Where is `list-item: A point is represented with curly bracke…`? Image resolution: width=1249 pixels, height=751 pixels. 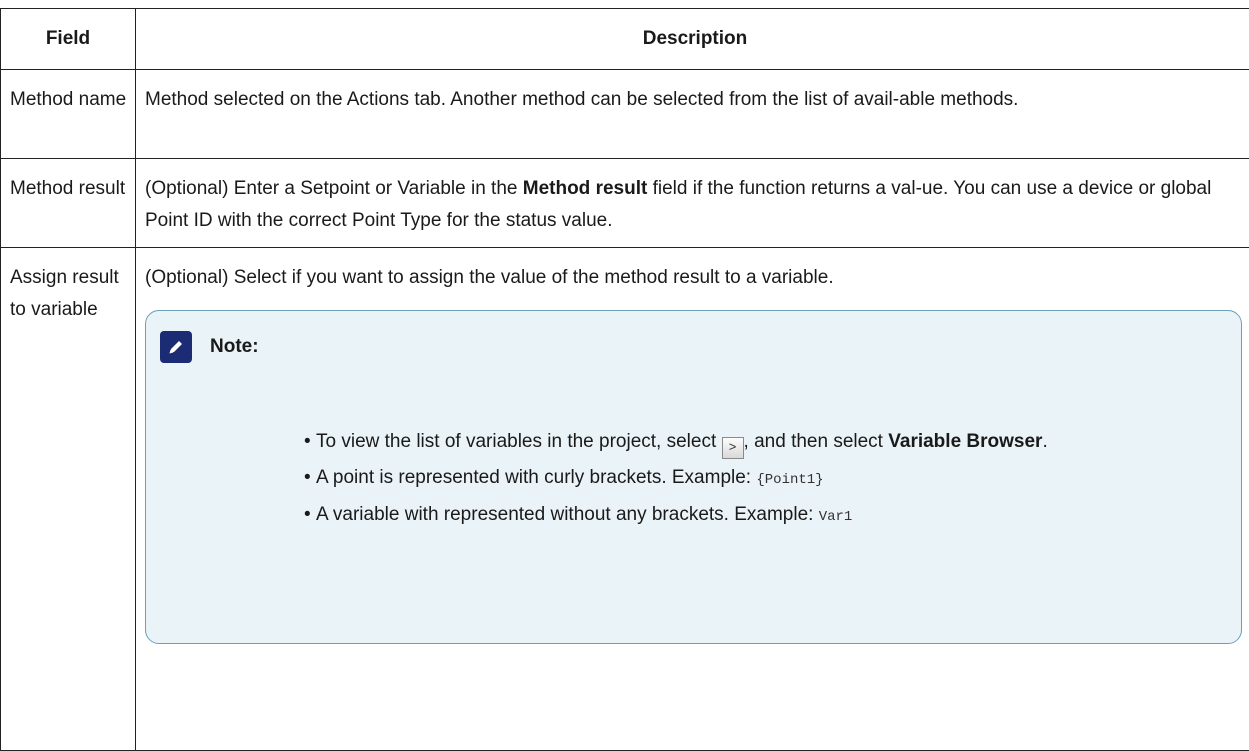
list-item: A point is represented with curly bracke… is located at coordinates (774, 479).